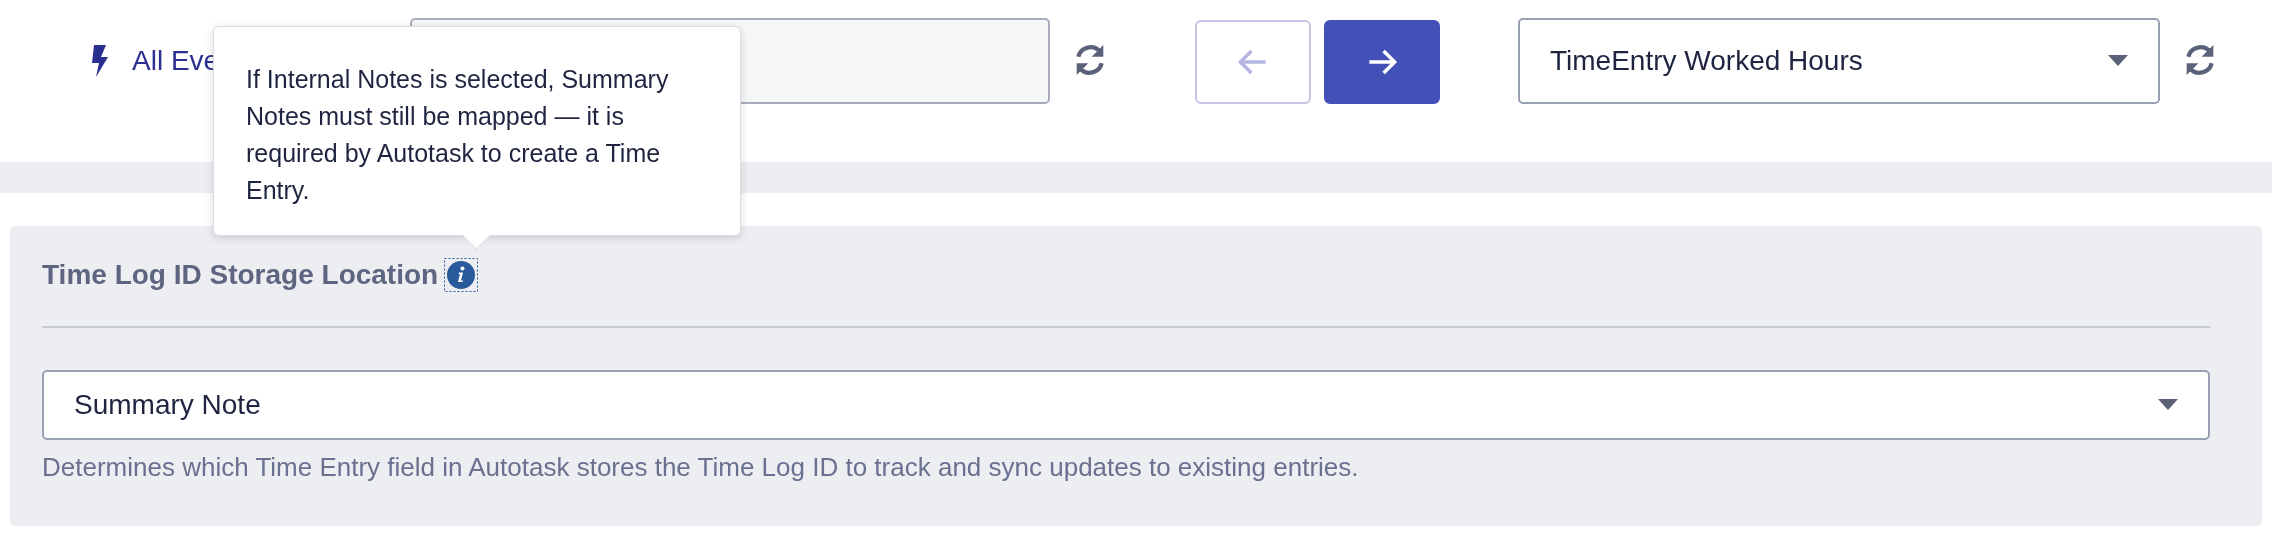 This screenshot has width=2272, height=548. What do you see at coordinates (477, 131) in the screenshot?
I see `tooltip: If Internal Notes is selected, Summary Notes must still be mapped — it is required by Autotask to create a Time Entry.` at bounding box center [477, 131].